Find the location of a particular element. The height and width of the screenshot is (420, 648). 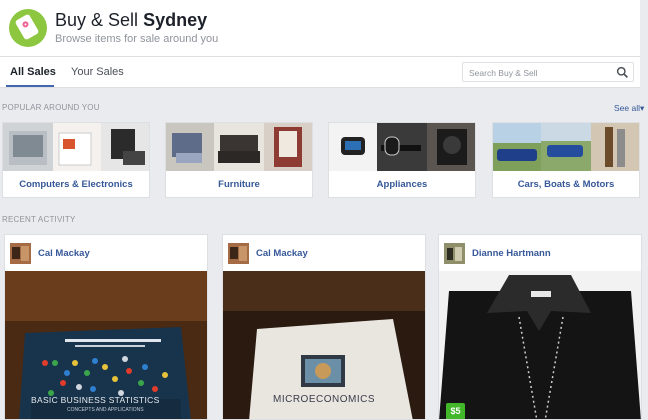

see-all-link: See all▾ is located at coordinates (629, 108).